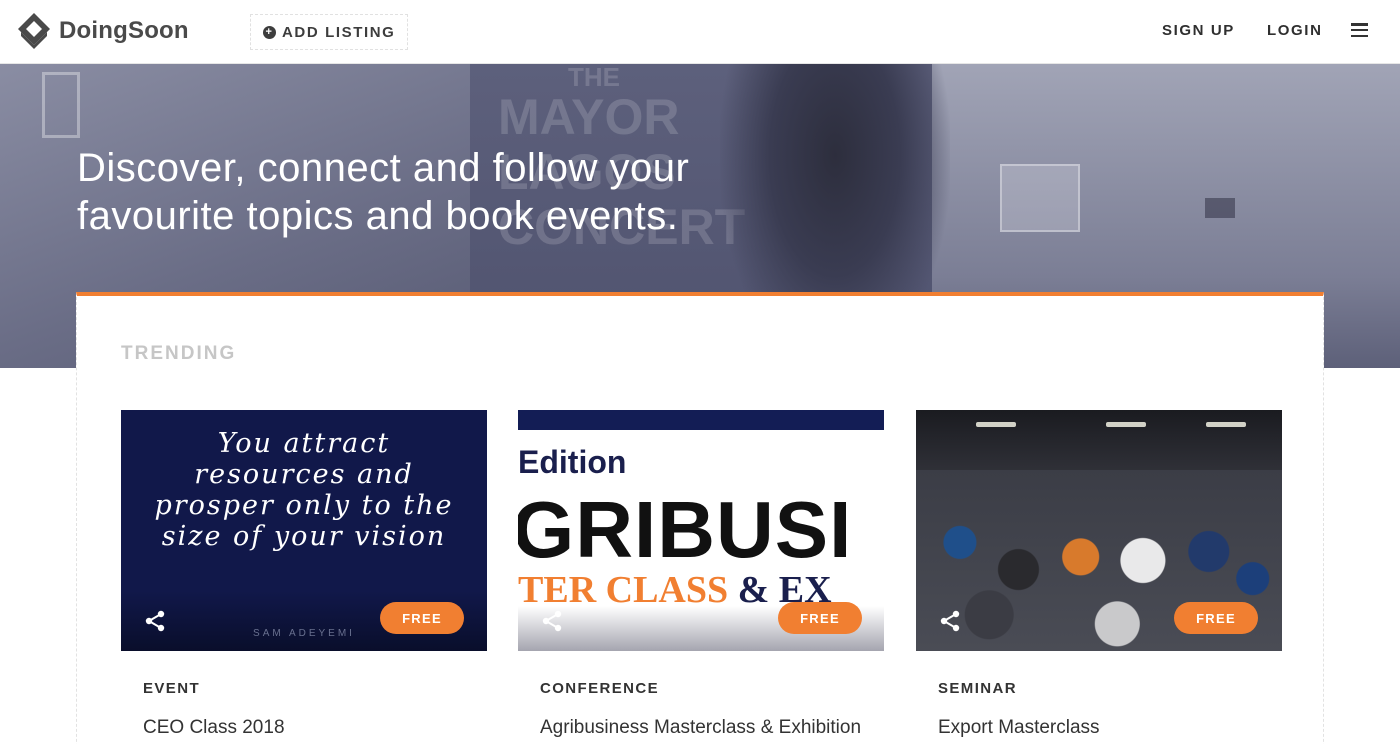  I want to click on event-image: FREE, so click(1099, 530).